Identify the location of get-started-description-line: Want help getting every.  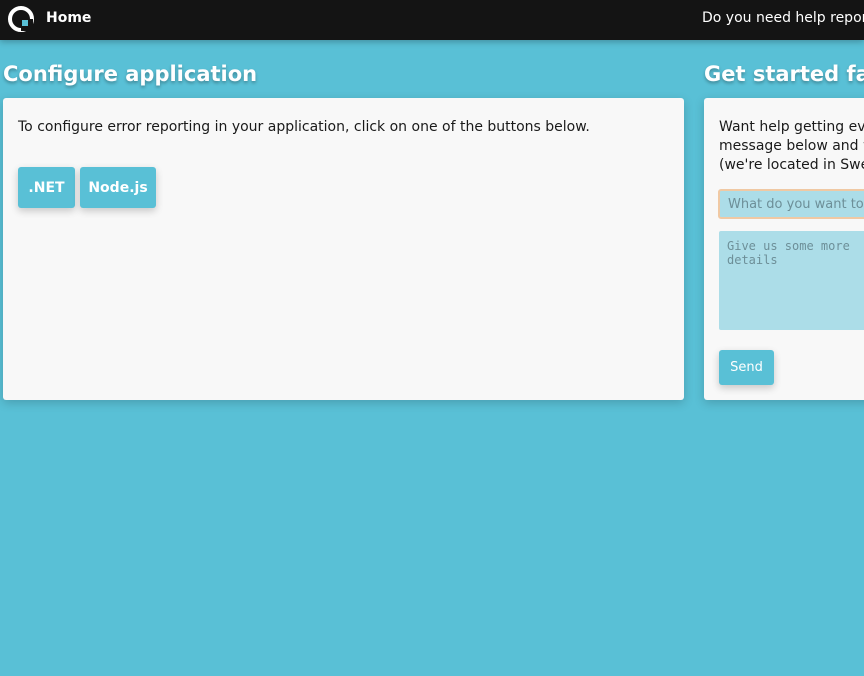
(791, 127).